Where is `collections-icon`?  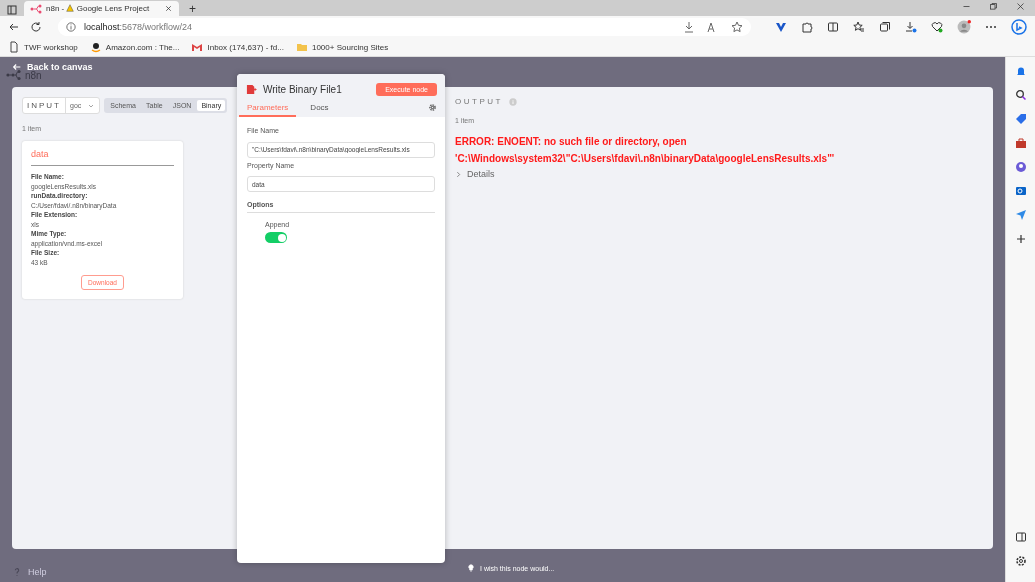
collections-icon is located at coordinates (885, 27).